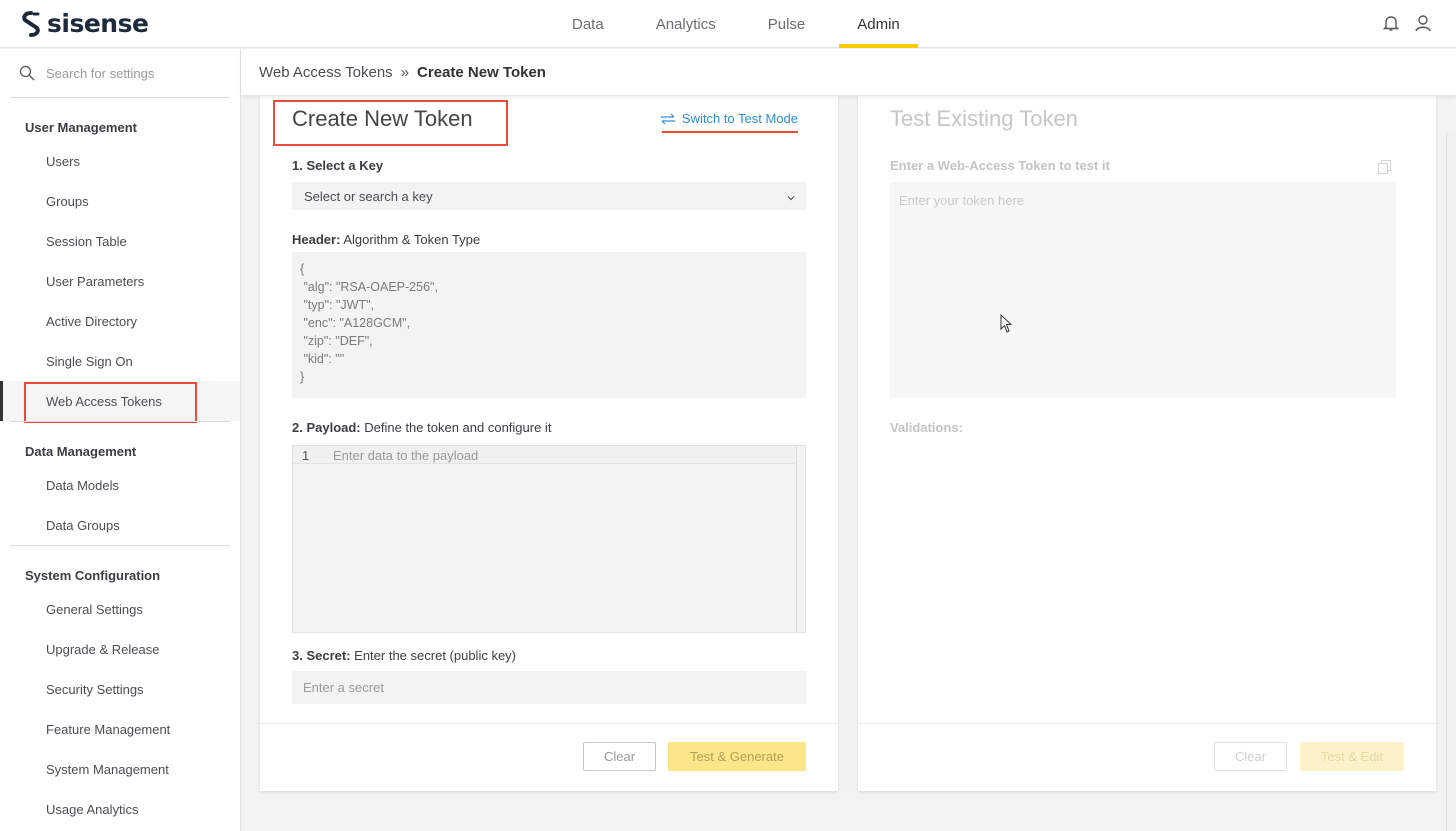 Image resolution: width=1456 pixels, height=831 pixels. What do you see at coordinates (120, 161) in the screenshot?
I see `sidebar-item-users: Users` at bounding box center [120, 161].